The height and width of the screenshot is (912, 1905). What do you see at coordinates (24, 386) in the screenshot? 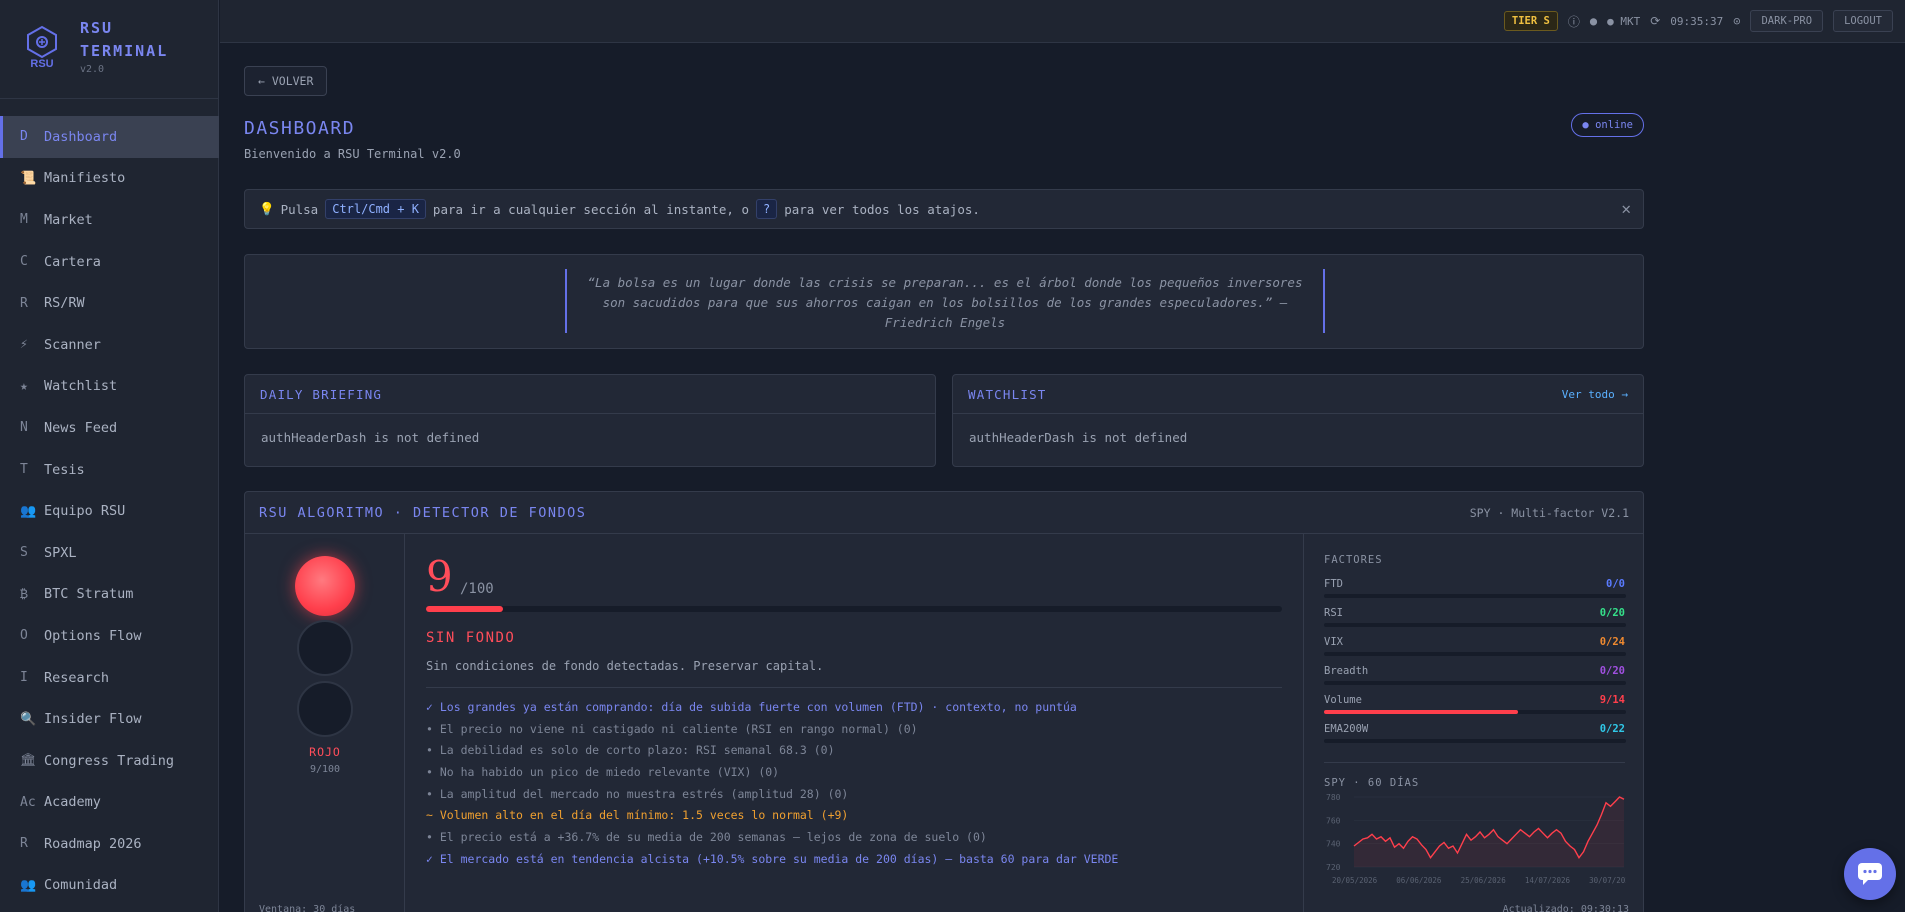
I see `sidebar-item-icon: ★` at bounding box center [24, 386].